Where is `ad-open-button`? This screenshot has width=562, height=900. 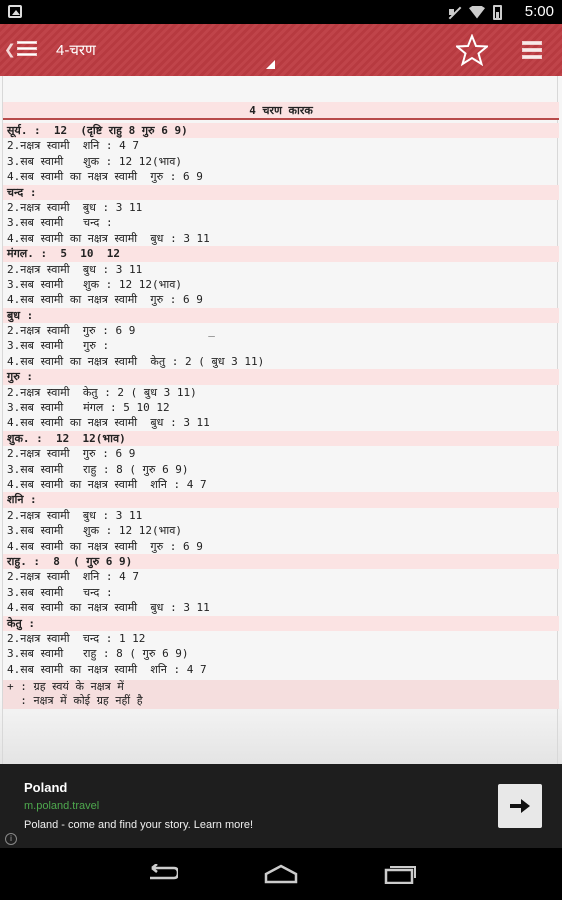
ad-open-button is located at coordinates (520, 806).